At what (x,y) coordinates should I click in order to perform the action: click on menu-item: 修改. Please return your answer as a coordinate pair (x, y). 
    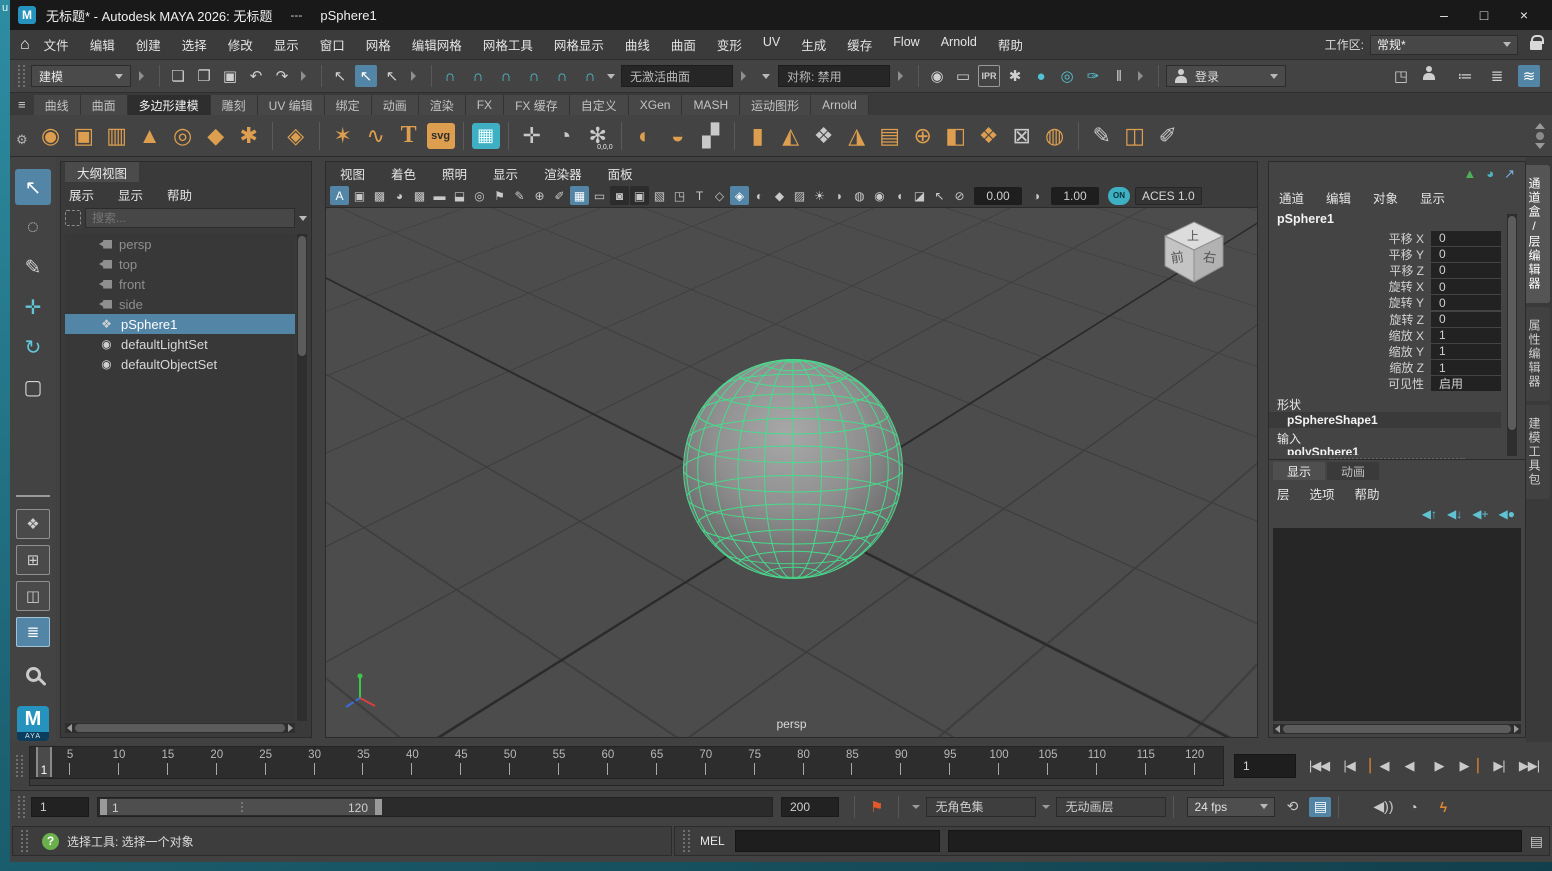
    Looking at the image, I should click on (240, 44).